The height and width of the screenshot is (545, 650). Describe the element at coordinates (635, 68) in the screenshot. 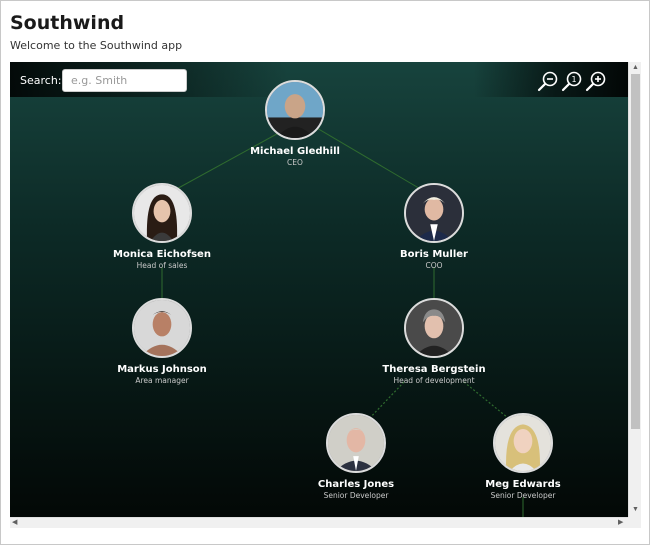

I see `scroll-up-arrow-icon: ▲` at that location.